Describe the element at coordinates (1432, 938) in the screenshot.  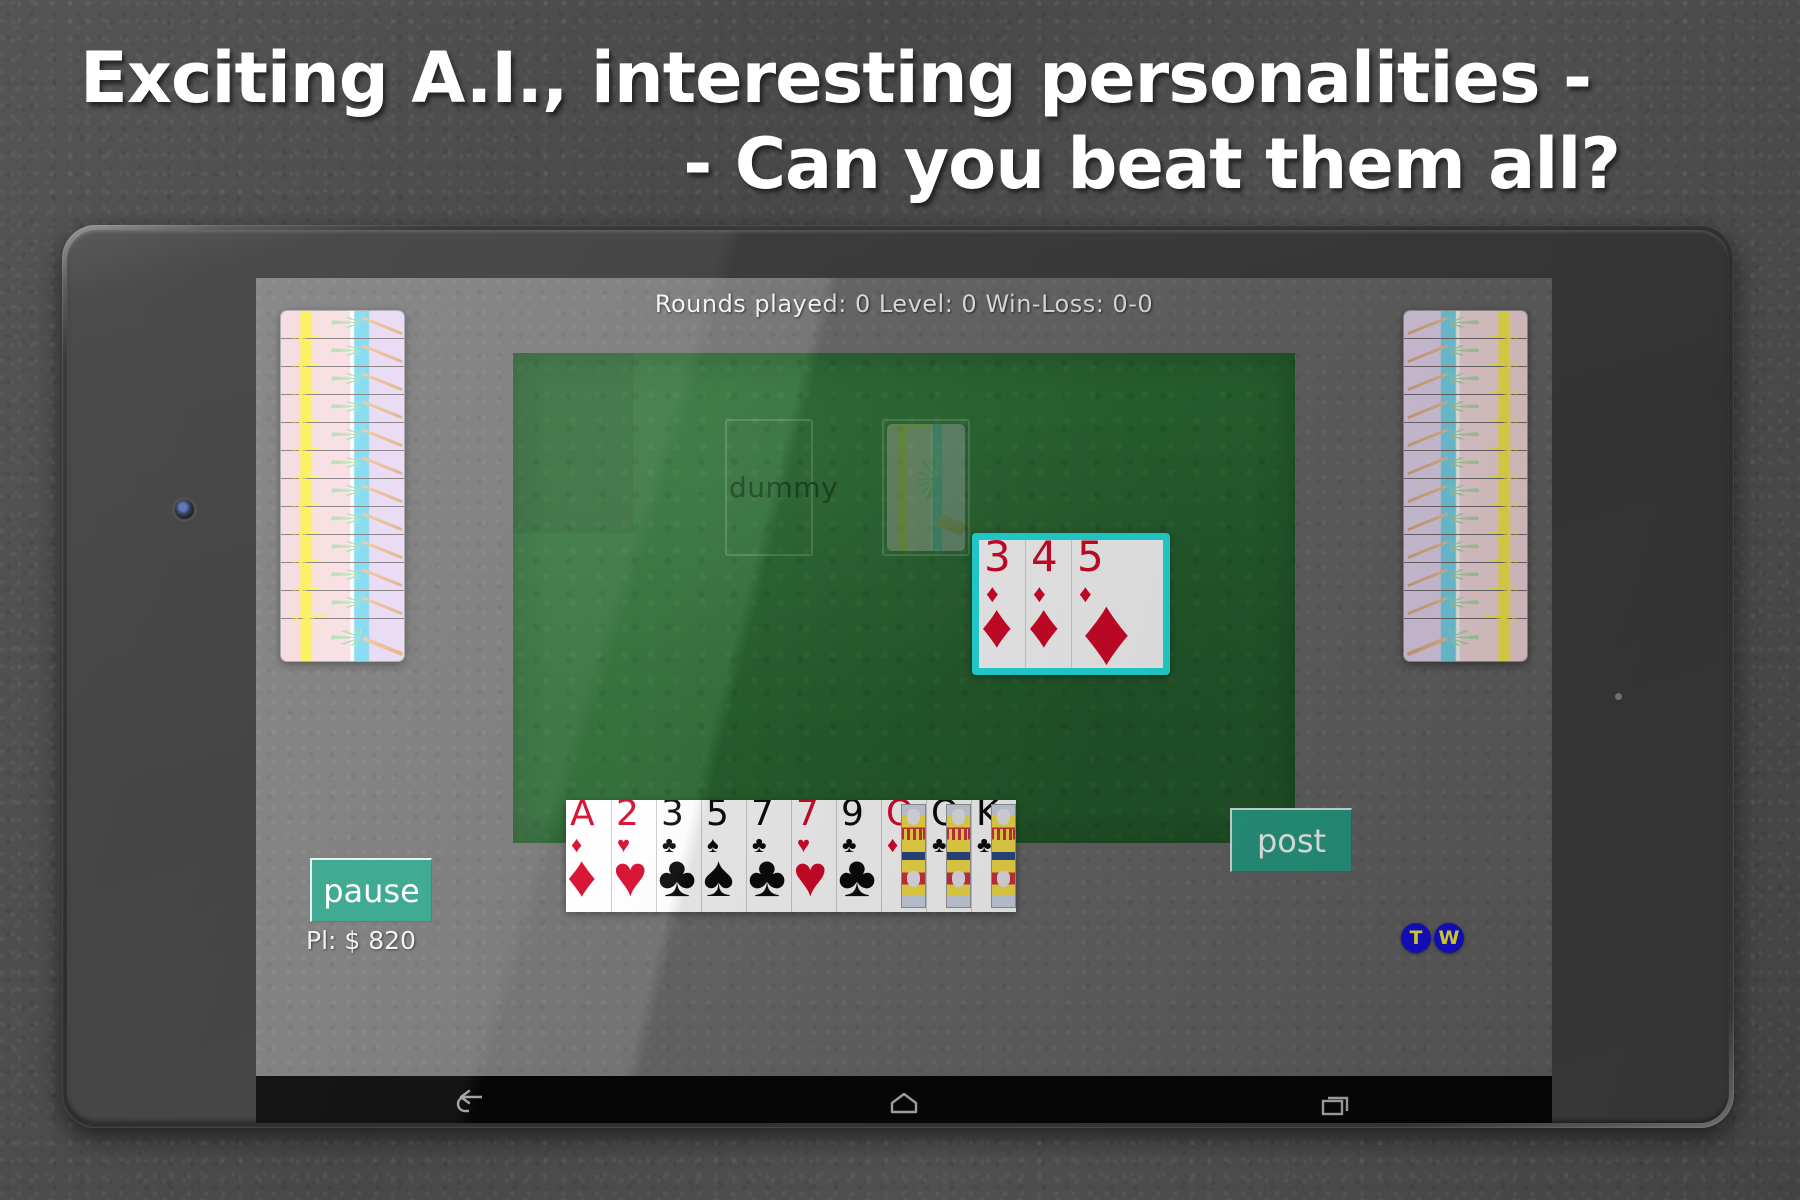
I see `developer-badges: T W` at that location.